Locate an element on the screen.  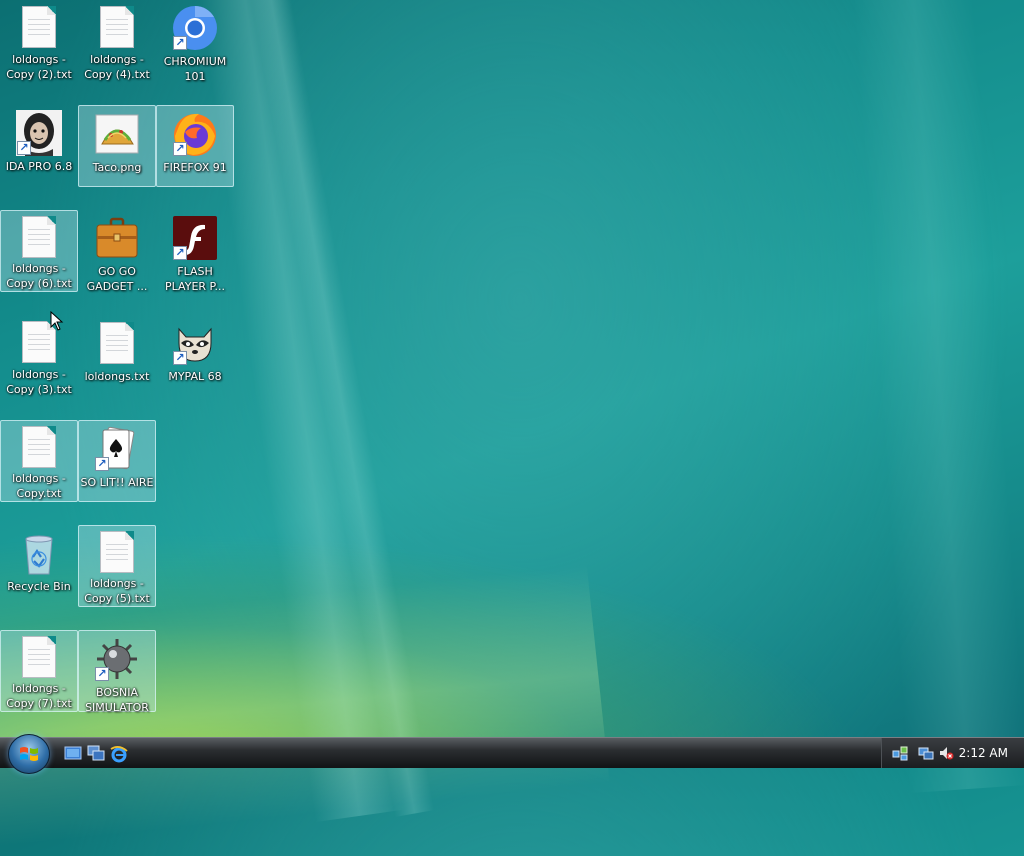
mouse-cursor-icon is located at coordinates (57, 321).